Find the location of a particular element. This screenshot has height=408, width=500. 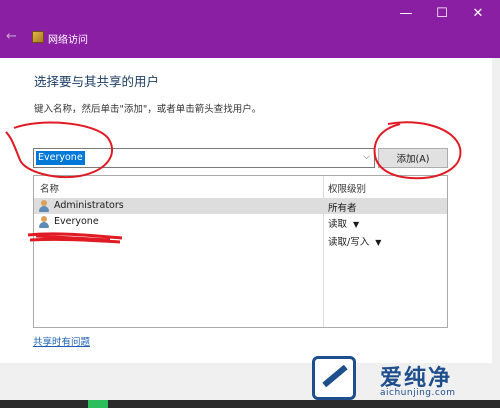

taskbar-indicator is located at coordinates (98, 404).